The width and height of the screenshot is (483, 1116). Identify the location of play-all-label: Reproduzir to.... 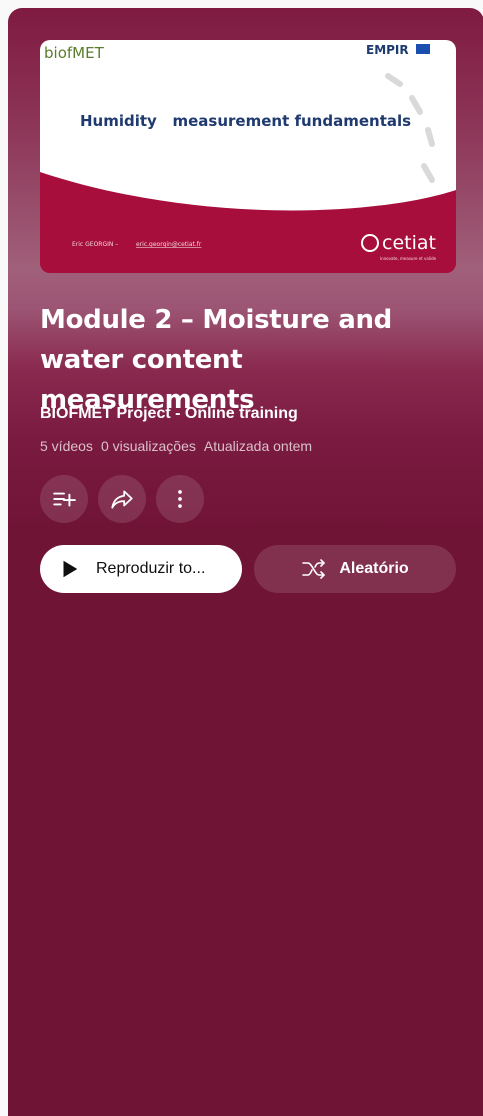
(151, 568).